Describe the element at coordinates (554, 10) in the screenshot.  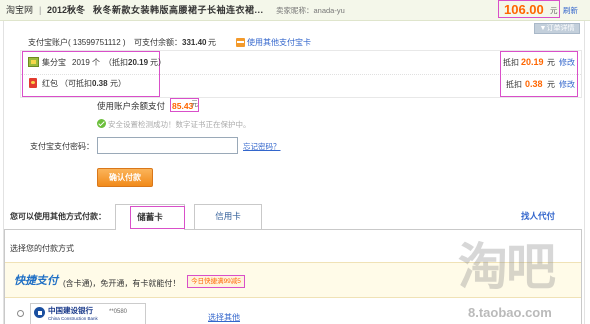
I see `total-currency: 元` at that location.